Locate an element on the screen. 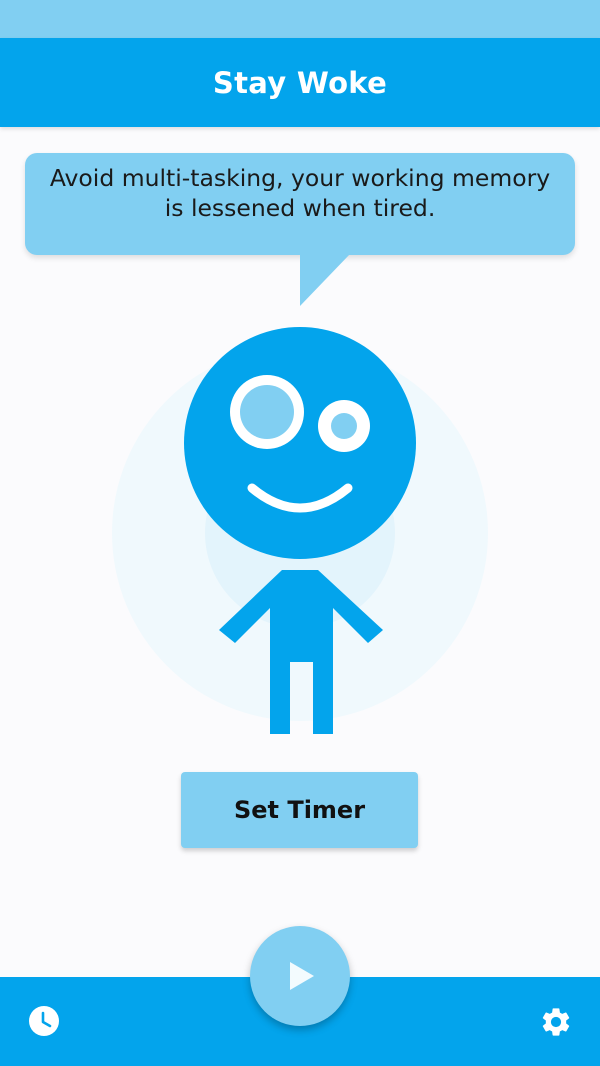 The image size is (600, 1066). mascot-head is located at coordinates (300, 443).